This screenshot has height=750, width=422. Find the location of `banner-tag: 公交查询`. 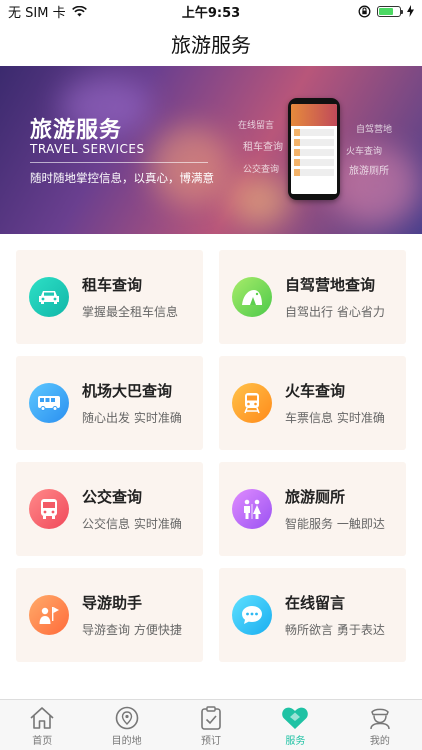

banner-tag: 公交查询 is located at coordinates (261, 170).